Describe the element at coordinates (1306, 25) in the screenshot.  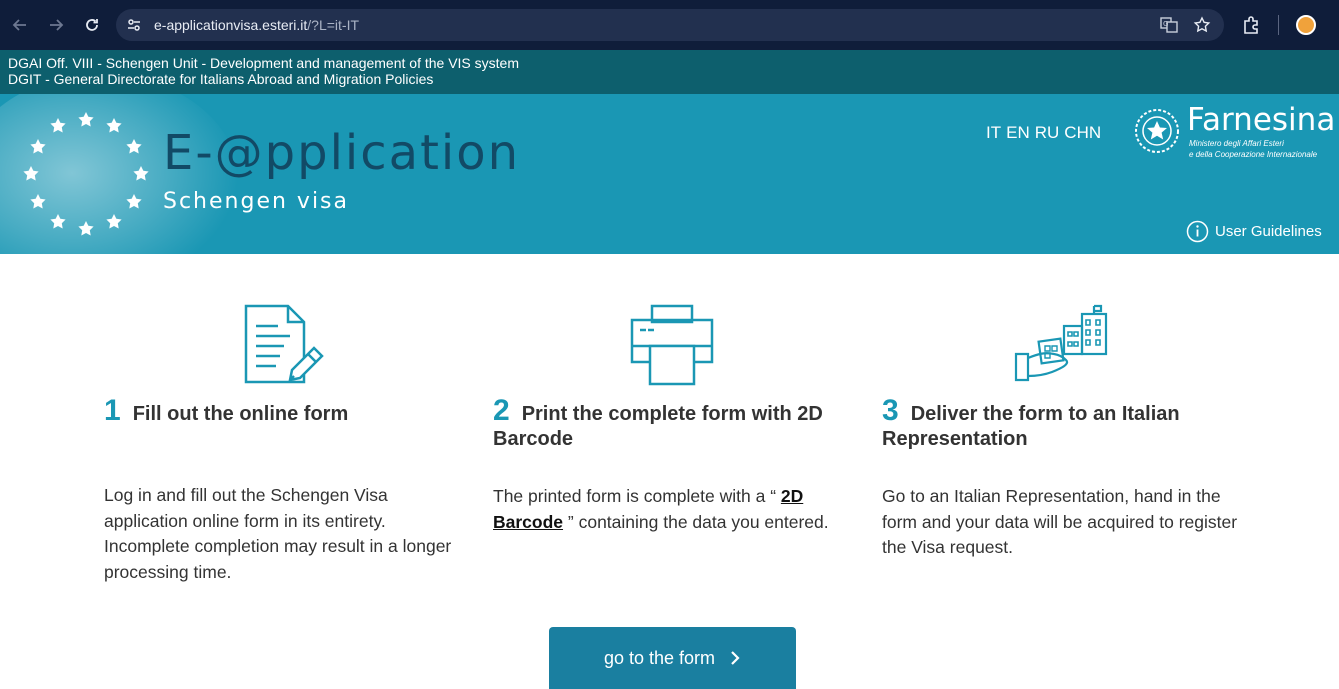
I see `profile-avatar` at that location.